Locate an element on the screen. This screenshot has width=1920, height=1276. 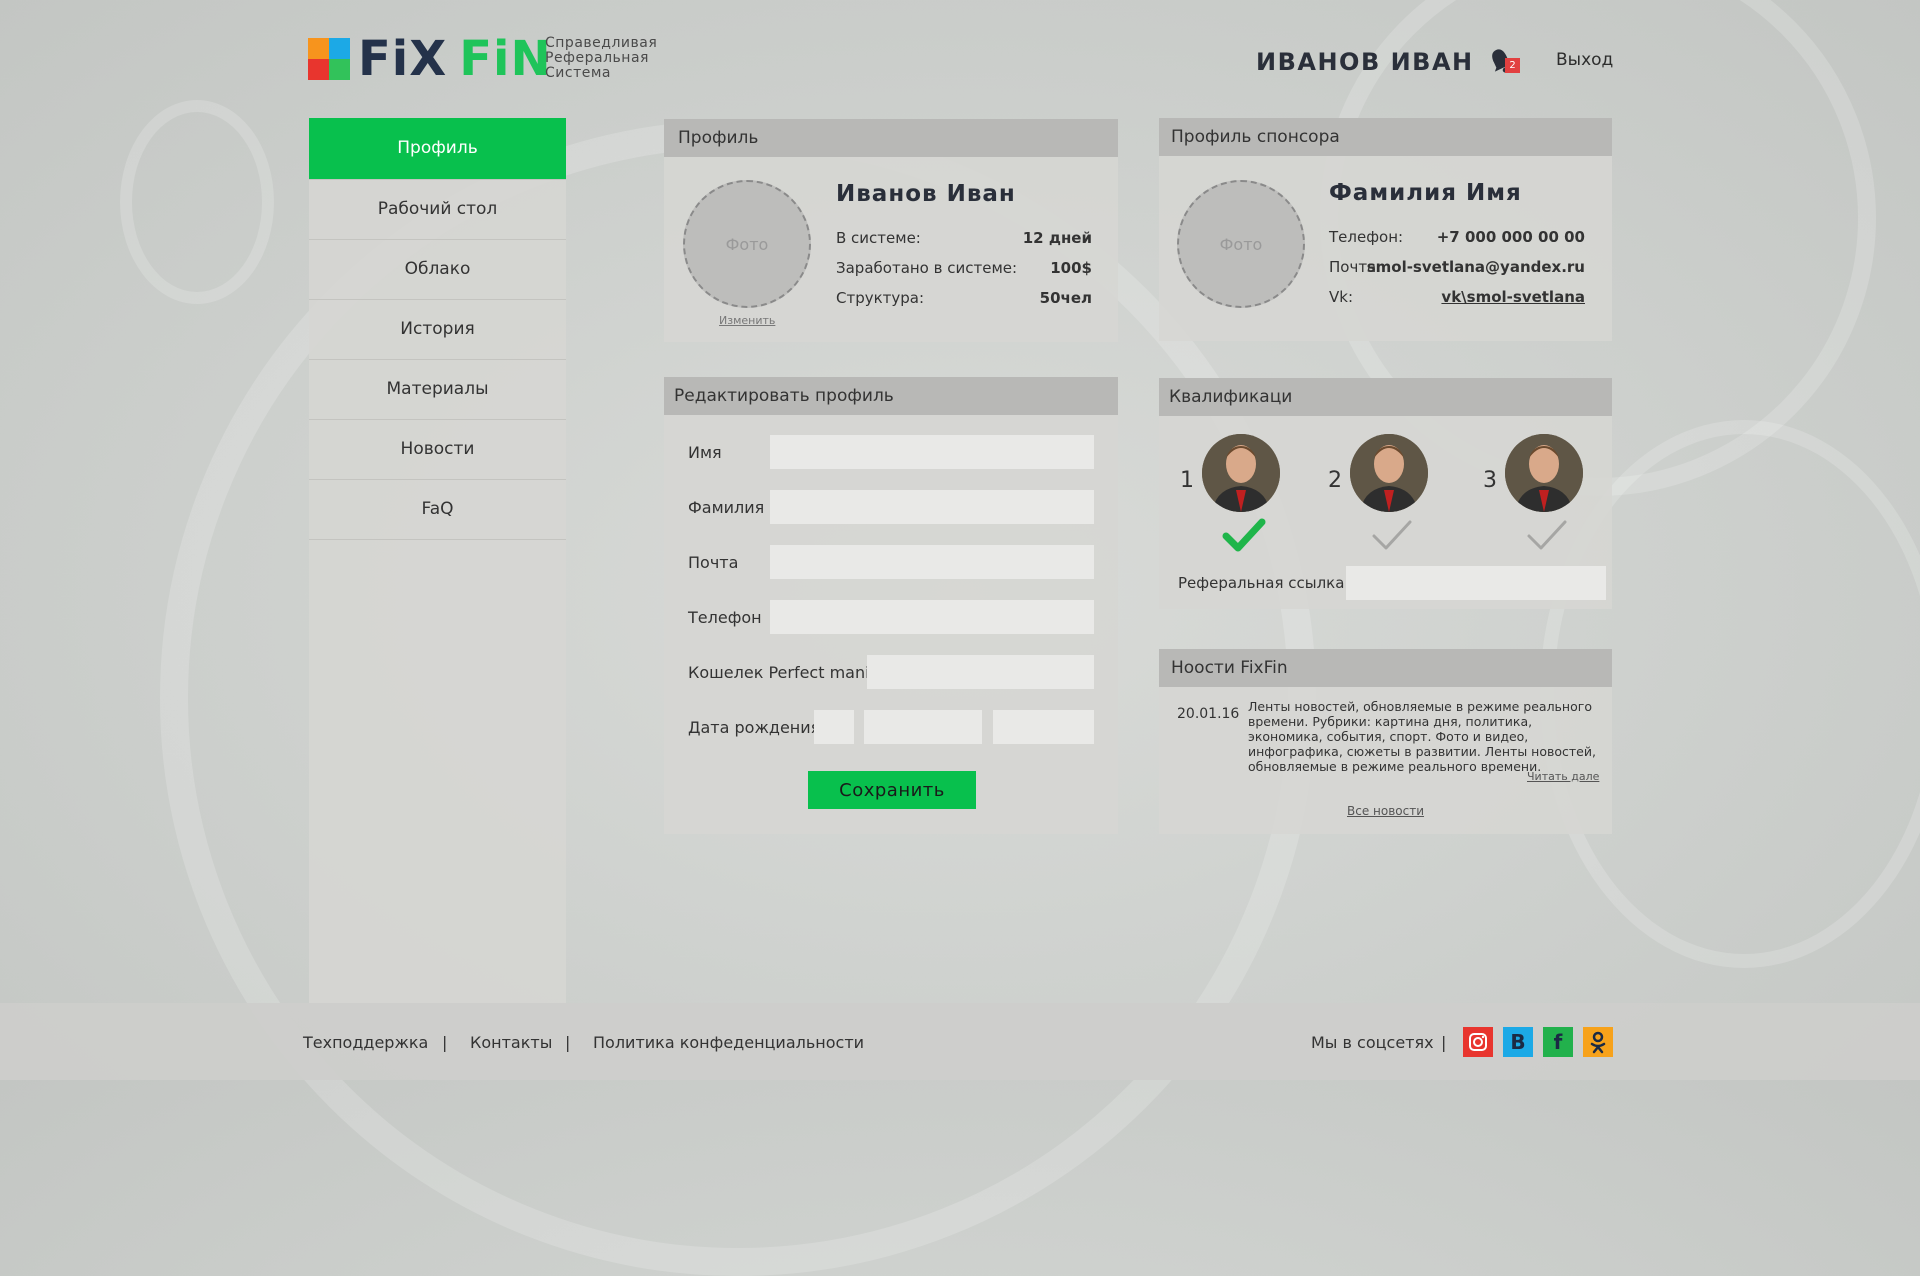
vk-glyph: B is located at coordinates (1518, 1042).